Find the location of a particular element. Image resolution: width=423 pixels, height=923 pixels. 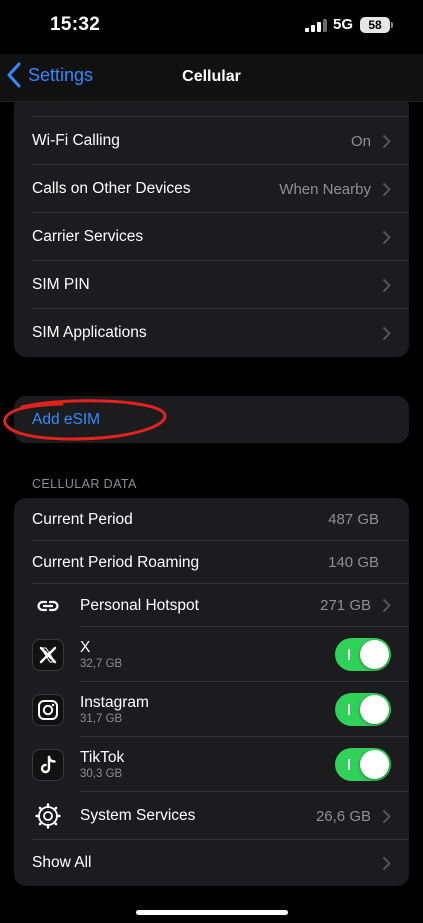

page-title: Cellular is located at coordinates (211, 76).